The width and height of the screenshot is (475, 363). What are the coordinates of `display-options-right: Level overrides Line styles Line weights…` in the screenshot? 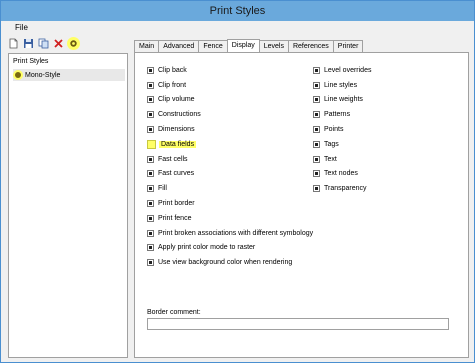 It's located at (342, 129).